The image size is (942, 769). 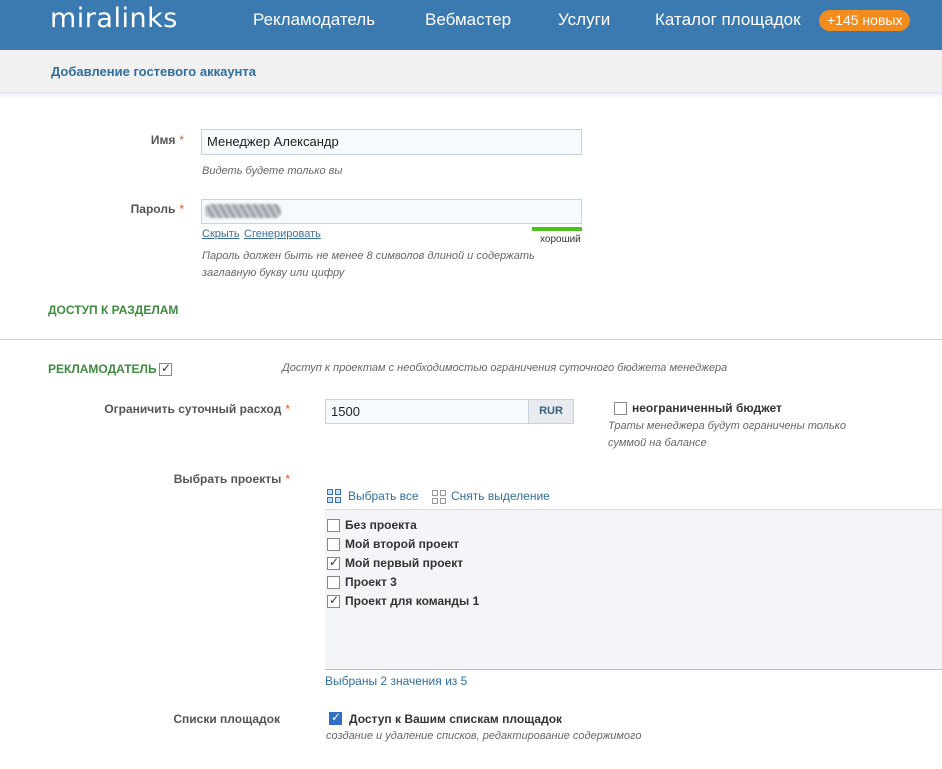 I want to click on daily-limit-input: 1500, so click(x=427, y=411).